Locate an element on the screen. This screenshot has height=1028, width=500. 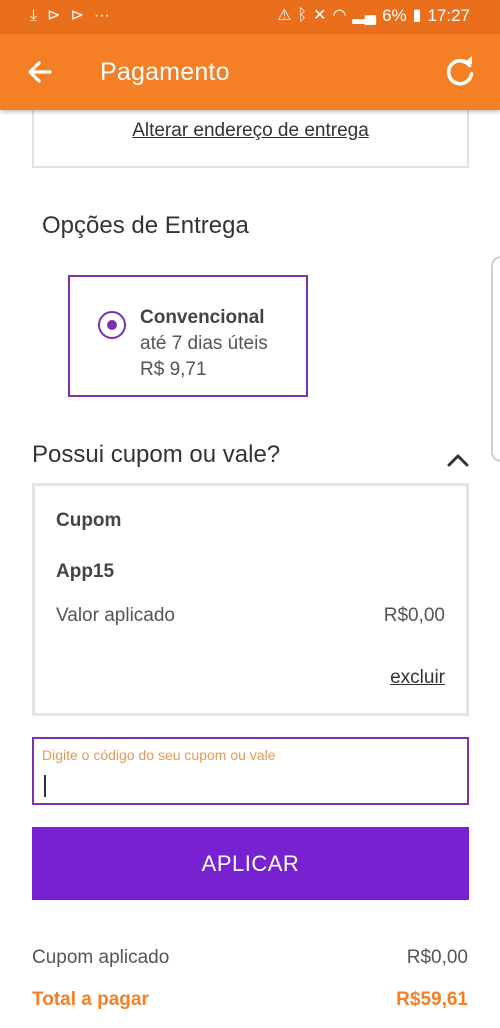
total-value: R$59,61 is located at coordinates (432, 999).